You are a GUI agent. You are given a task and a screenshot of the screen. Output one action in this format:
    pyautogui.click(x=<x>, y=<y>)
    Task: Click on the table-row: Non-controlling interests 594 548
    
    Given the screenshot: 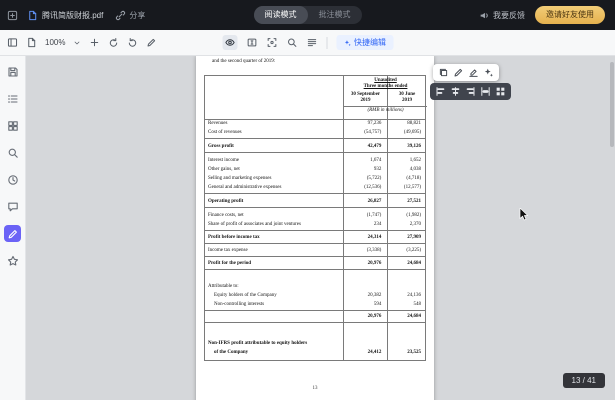 What is the action you would take?
    pyautogui.click(x=317, y=305)
    